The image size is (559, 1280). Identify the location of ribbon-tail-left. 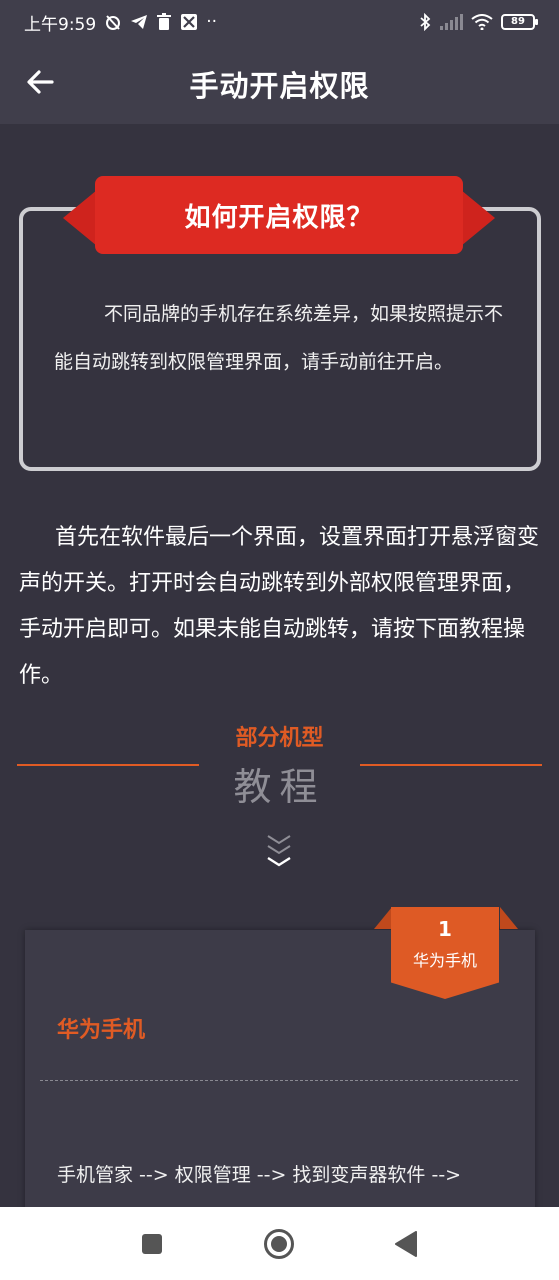
(80, 218).